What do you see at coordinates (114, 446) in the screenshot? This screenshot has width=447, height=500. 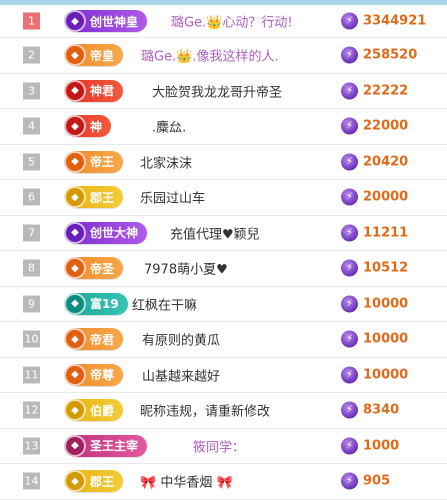 I see `level-badge-label: 圣王主宰` at bounding box center [114, 446].